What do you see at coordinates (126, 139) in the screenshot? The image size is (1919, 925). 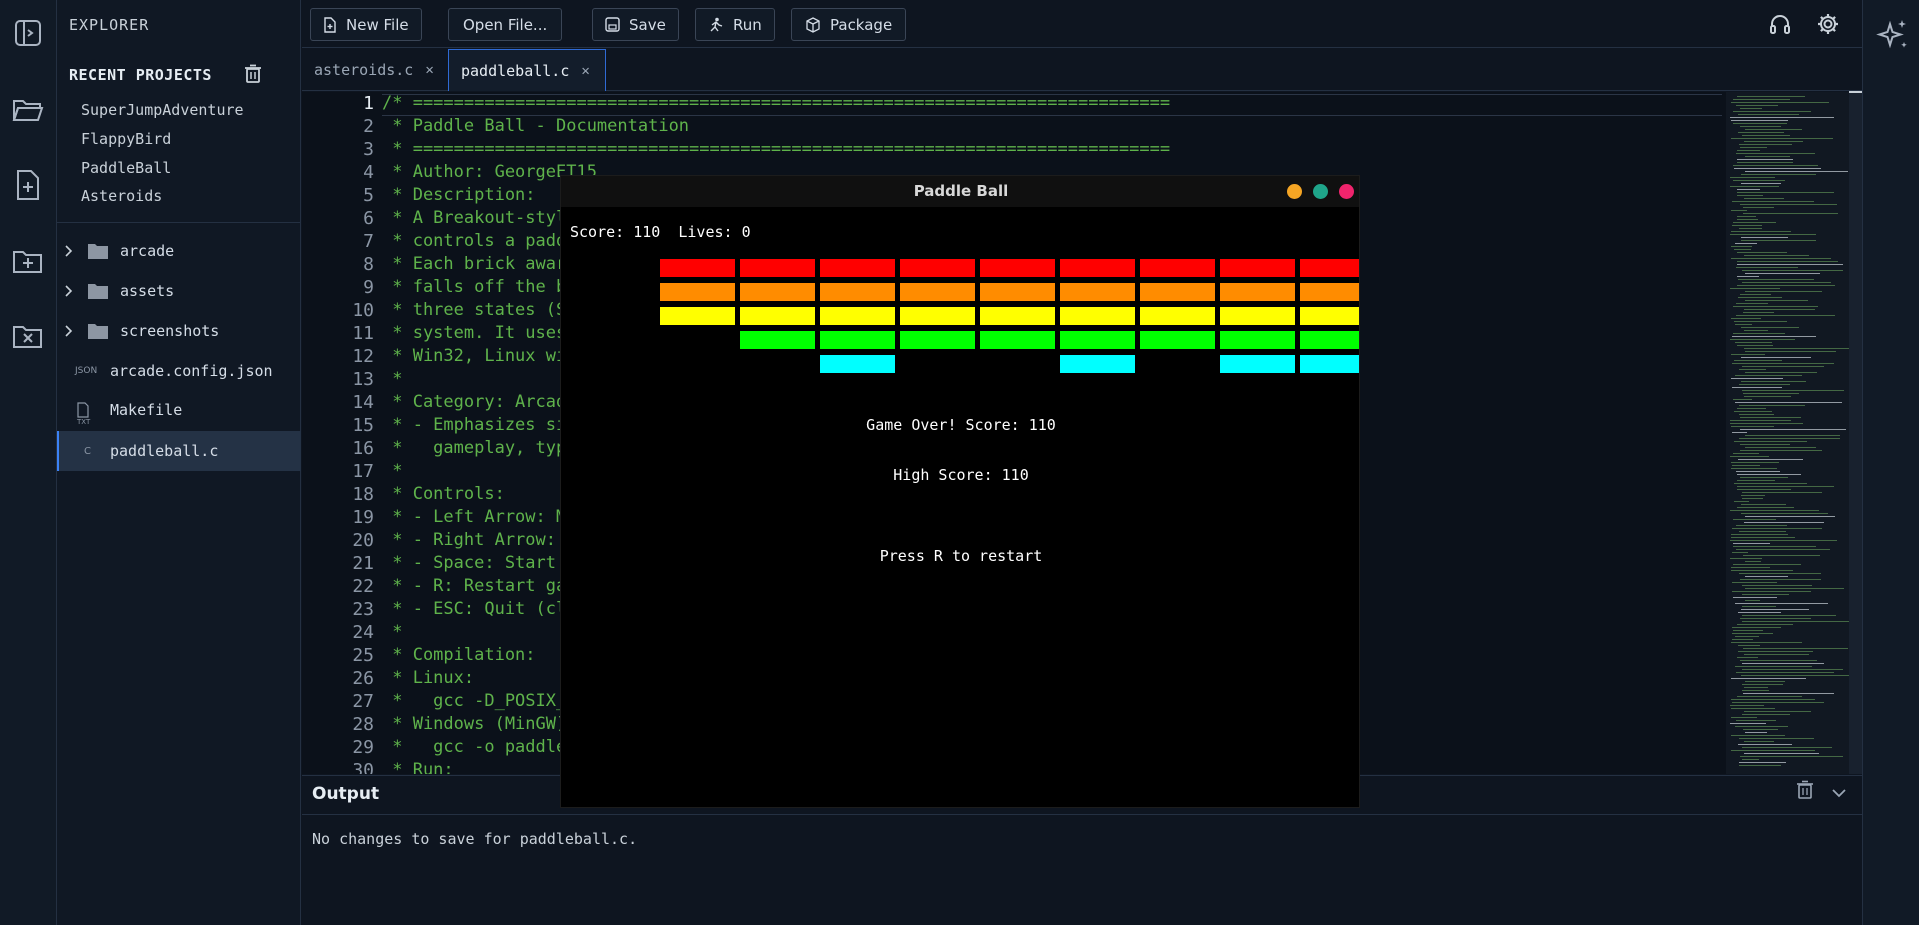 I see `recent-project-item: FlappyBird` at bounding box center [126, 139].